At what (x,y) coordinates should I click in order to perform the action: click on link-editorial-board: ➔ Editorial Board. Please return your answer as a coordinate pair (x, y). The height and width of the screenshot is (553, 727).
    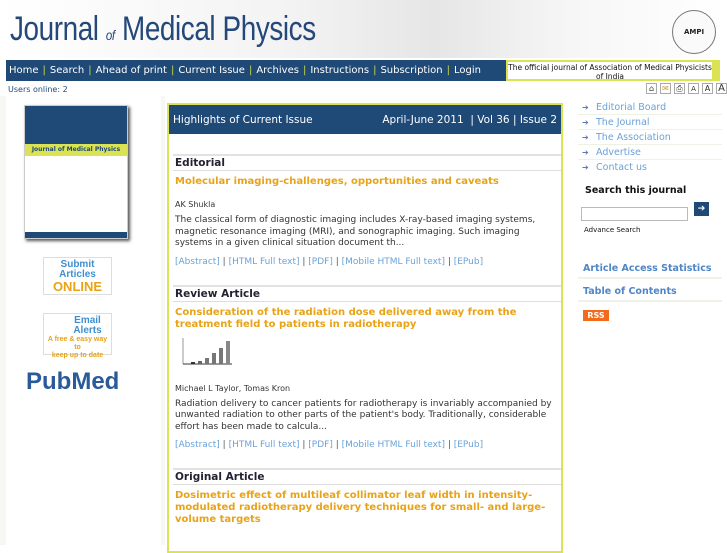
    Looking at the image, I should click on (650, 107).